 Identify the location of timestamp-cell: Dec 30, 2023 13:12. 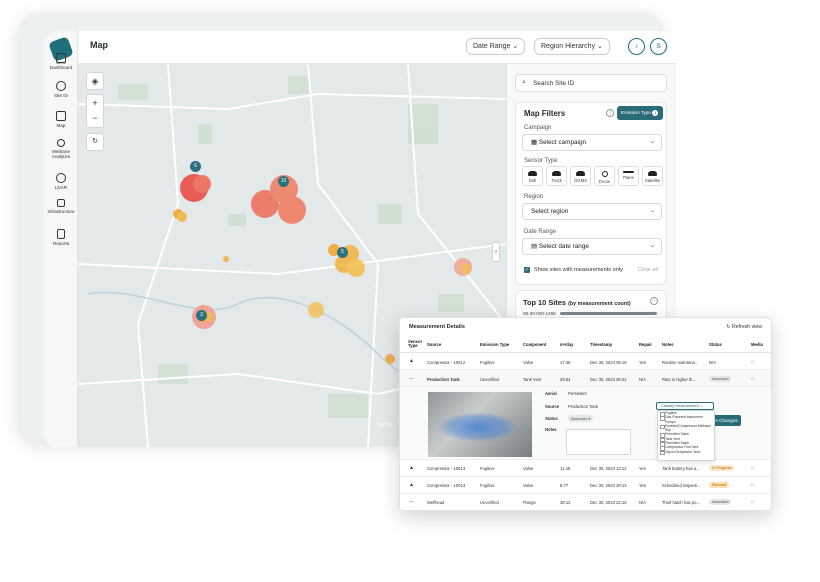
(608, 468).